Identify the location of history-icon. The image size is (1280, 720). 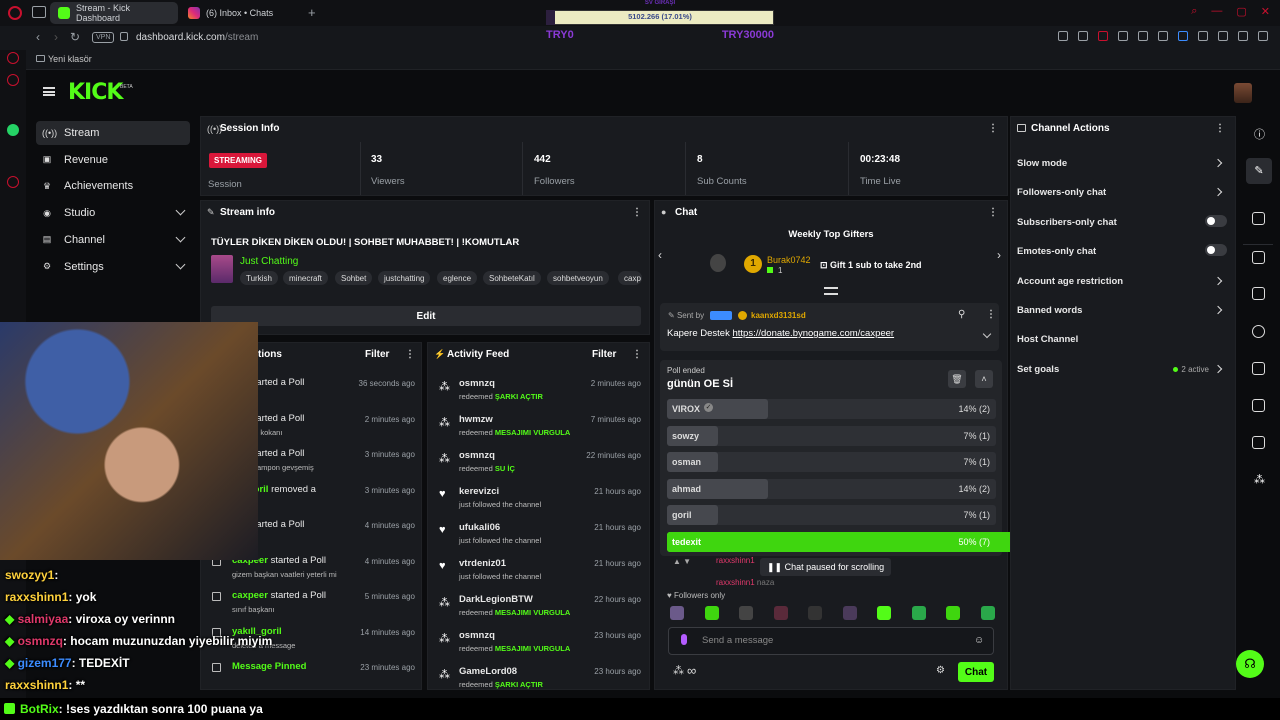
(13, 182).